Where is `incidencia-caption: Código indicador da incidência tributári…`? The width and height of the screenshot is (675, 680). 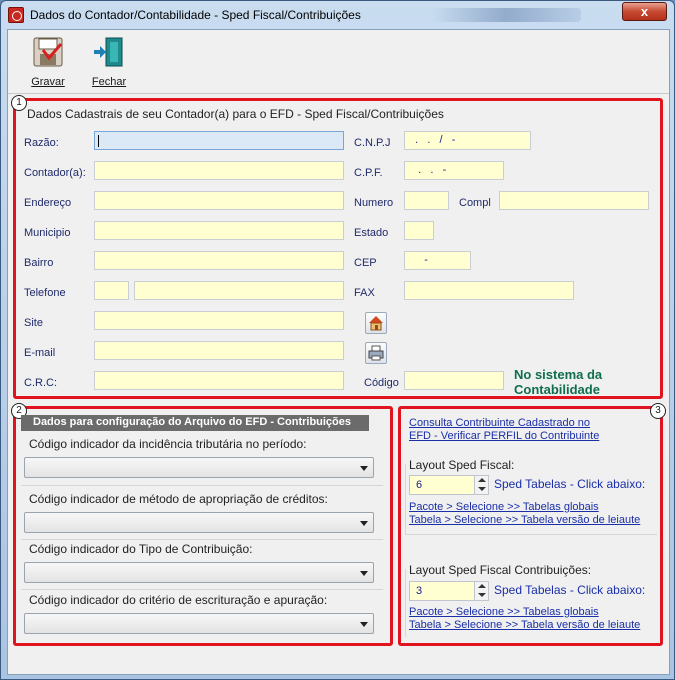
incidencia-caption: Código indicador da incidência tributári… is located at coordinates (168, 444).